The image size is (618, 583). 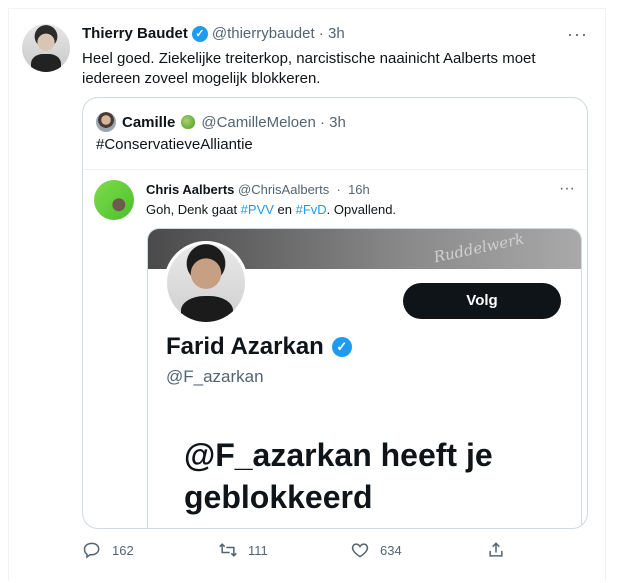 I want to click on divider, so click(x=335, y=169).